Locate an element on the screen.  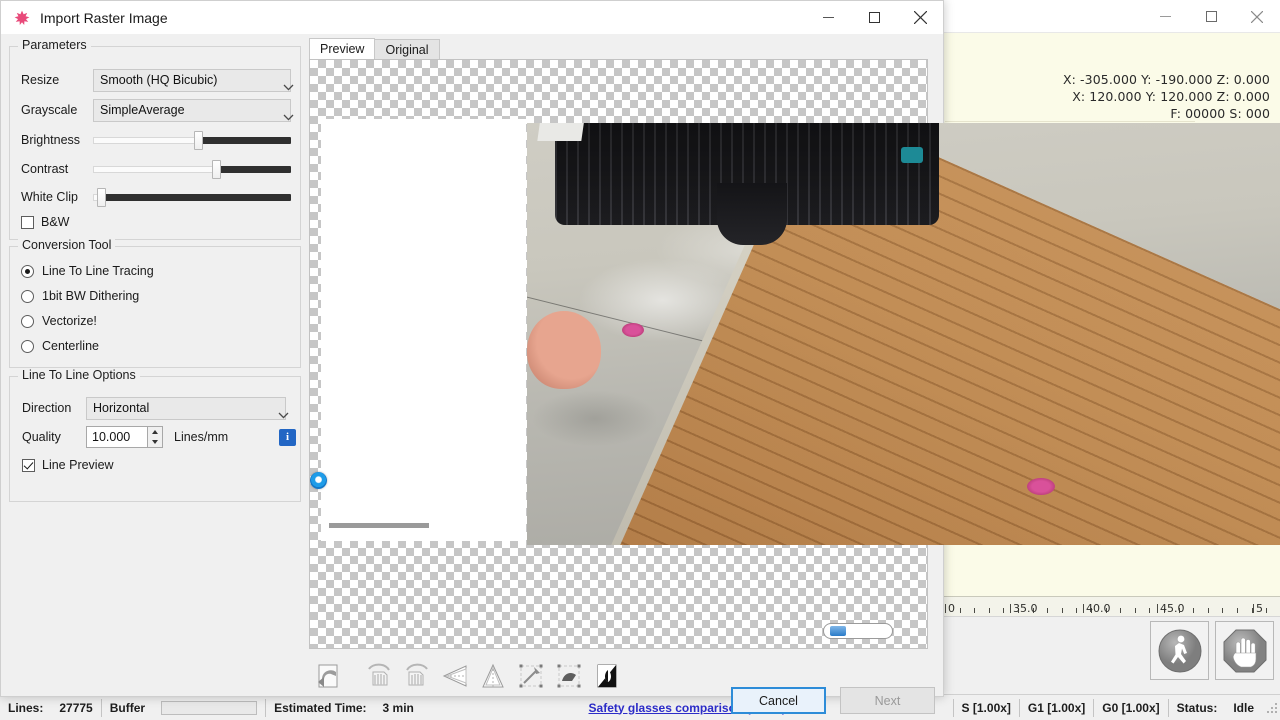
bg-minimize-icon is located at coordinates (1165, 16).